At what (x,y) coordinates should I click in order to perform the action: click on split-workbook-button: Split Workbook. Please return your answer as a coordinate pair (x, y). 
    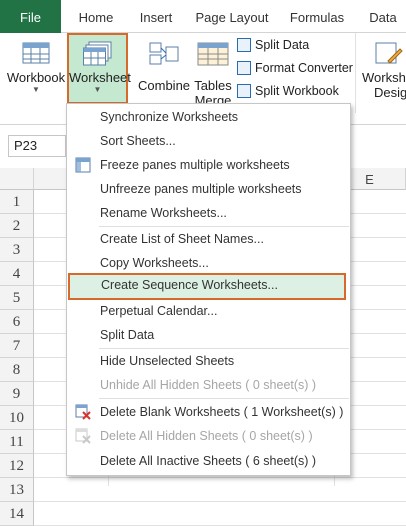
    Looking at the image, I should click on (288, 91).